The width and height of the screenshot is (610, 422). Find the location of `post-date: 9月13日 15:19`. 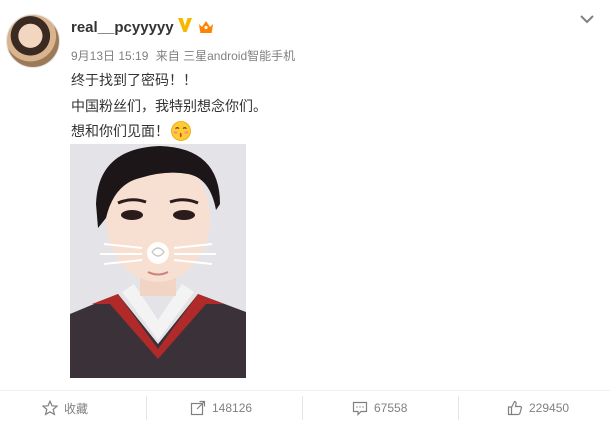

post-date: 9月13日 15:19 is located at coordinates (109, 56).